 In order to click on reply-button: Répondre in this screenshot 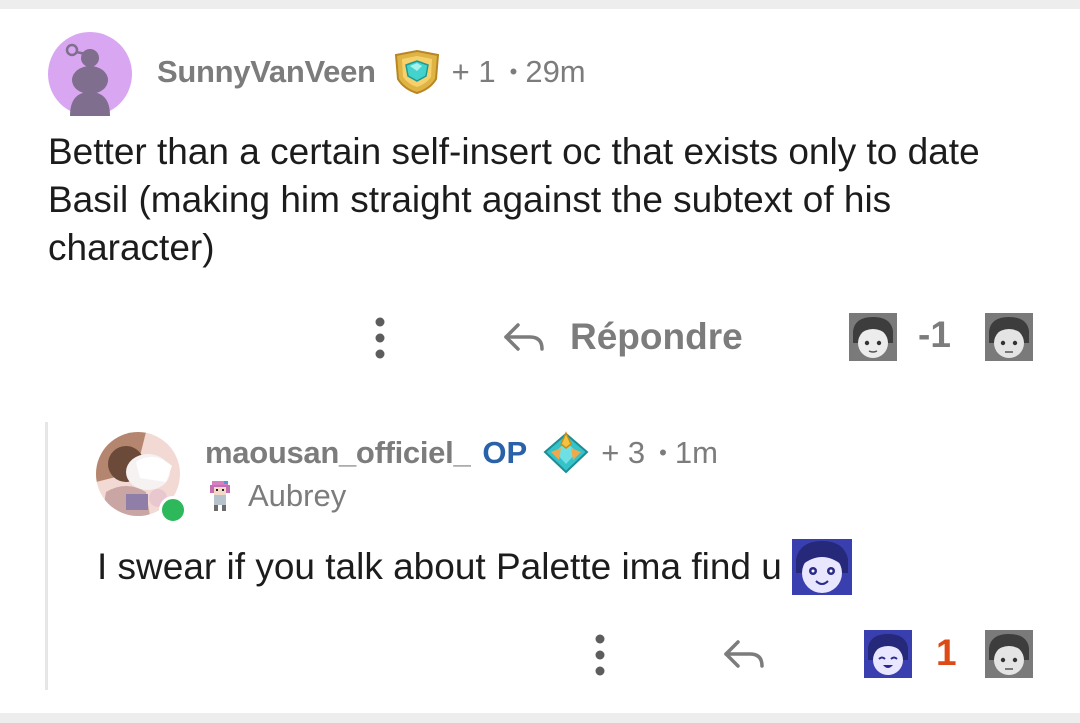, I will do `click(621, 337)`.